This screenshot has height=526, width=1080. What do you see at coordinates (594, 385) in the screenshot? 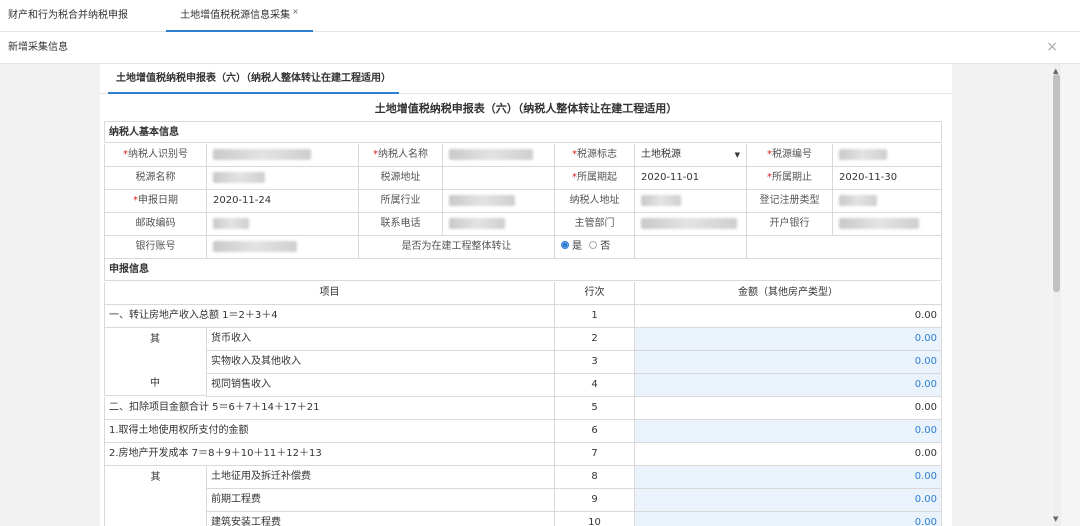
I see `line-cell: 4` at bounding box center [594, 385].